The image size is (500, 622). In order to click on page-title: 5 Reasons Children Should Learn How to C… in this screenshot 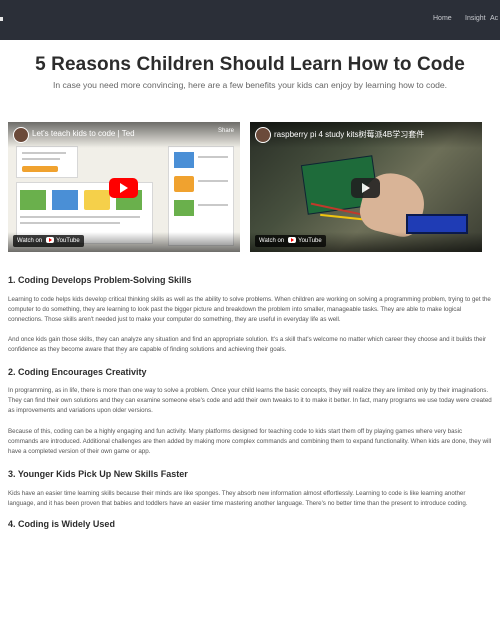, I will do `click(250, 64)`.